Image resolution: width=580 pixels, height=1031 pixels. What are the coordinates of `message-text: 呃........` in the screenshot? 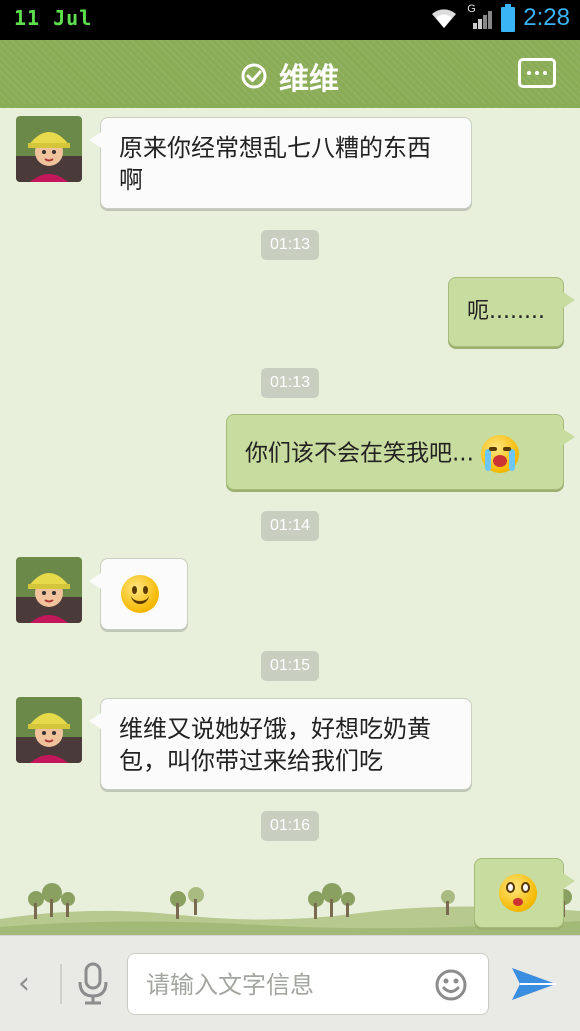 It's located at (506, 311).